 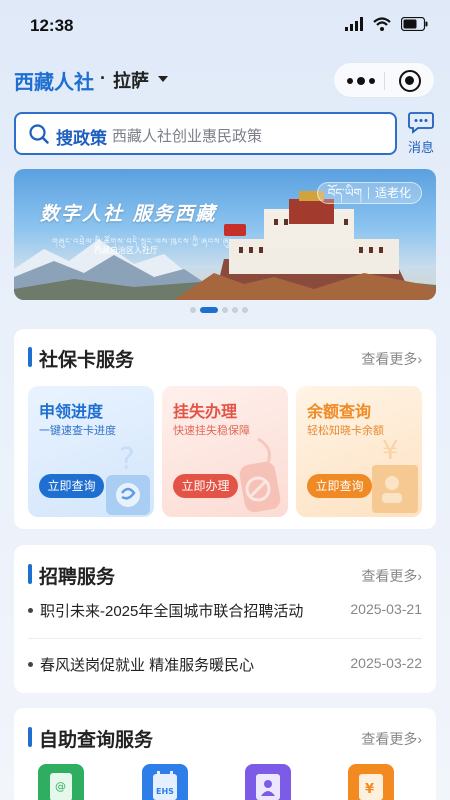 What do you see at coordinates (87, 360) in the screenshot?
I see `section-title: 社保卡服务` at bounding box center [87, 360].